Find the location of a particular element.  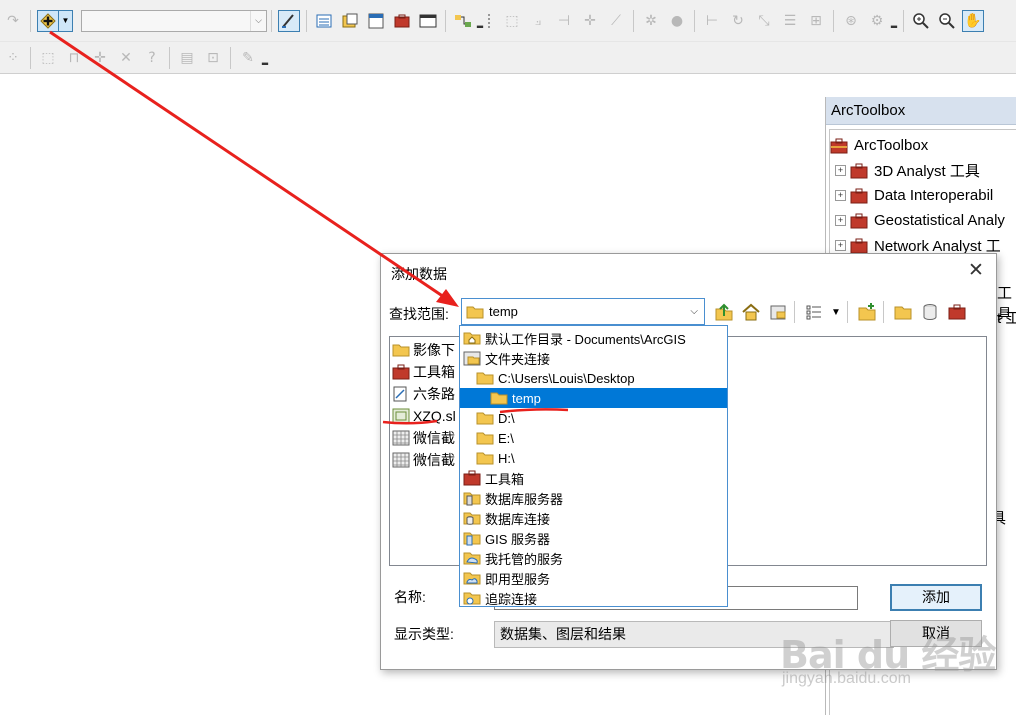

edit-tool-icon: ⬚ is located at coordinates (48, 58).